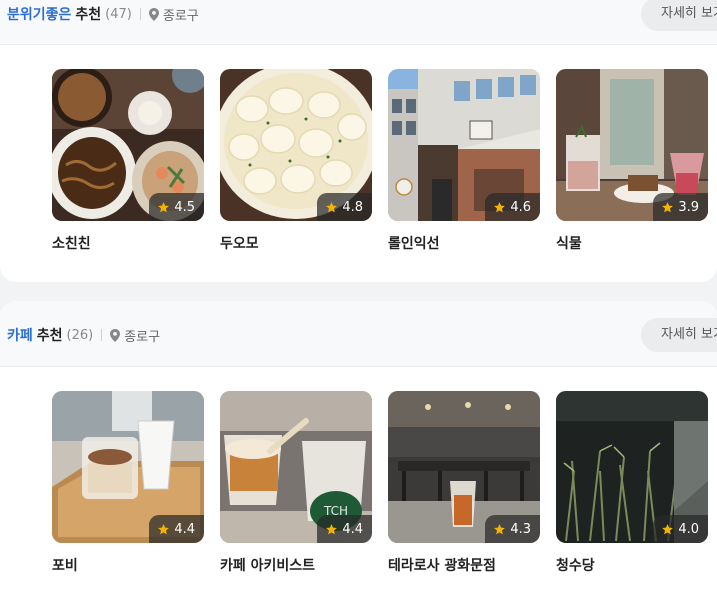 This screenshot has height=601, width=717. Describe the element at coordinates (39, 15) in the screenshot. I see `section-title-accent: 분위기좋은` at that location.